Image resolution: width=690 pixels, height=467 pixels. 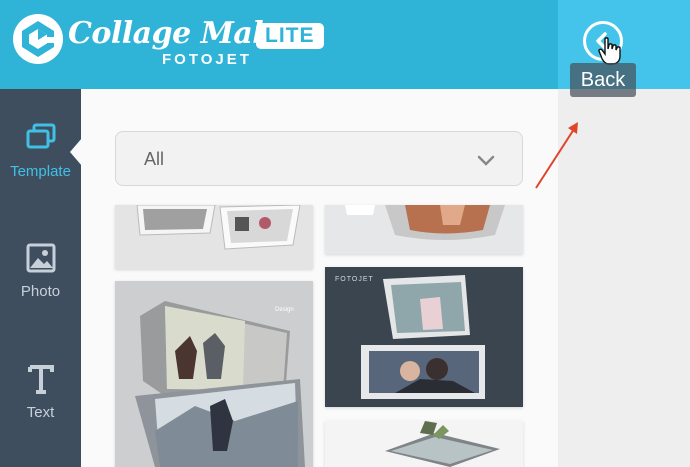 I want to click on annotation-arrow, so click(x=556, y=155).